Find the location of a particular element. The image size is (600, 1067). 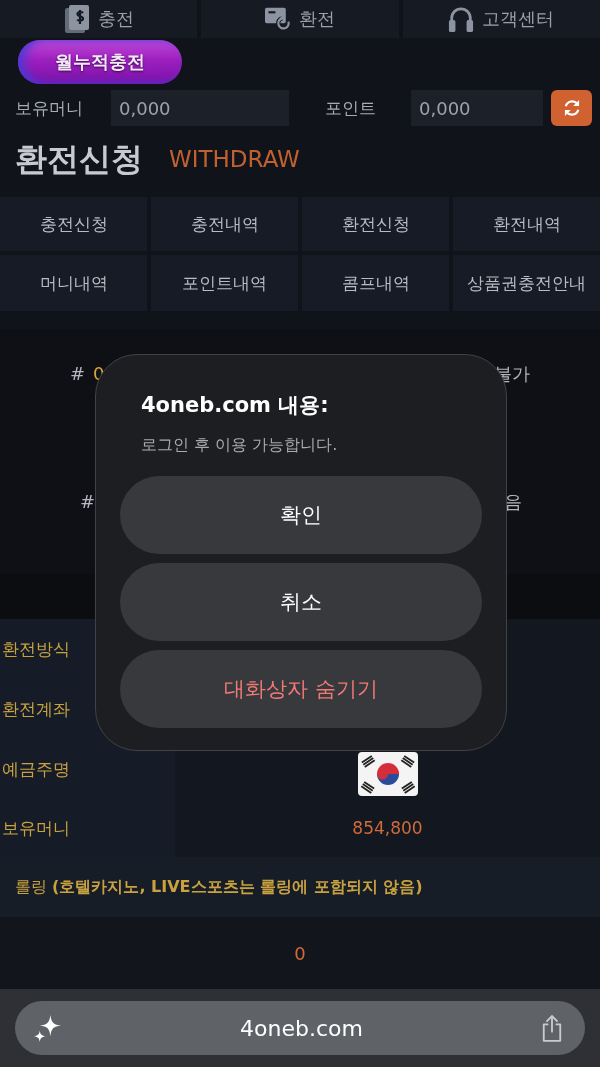

menu-tab: 환전내역 is located at coordinates (526, 224).